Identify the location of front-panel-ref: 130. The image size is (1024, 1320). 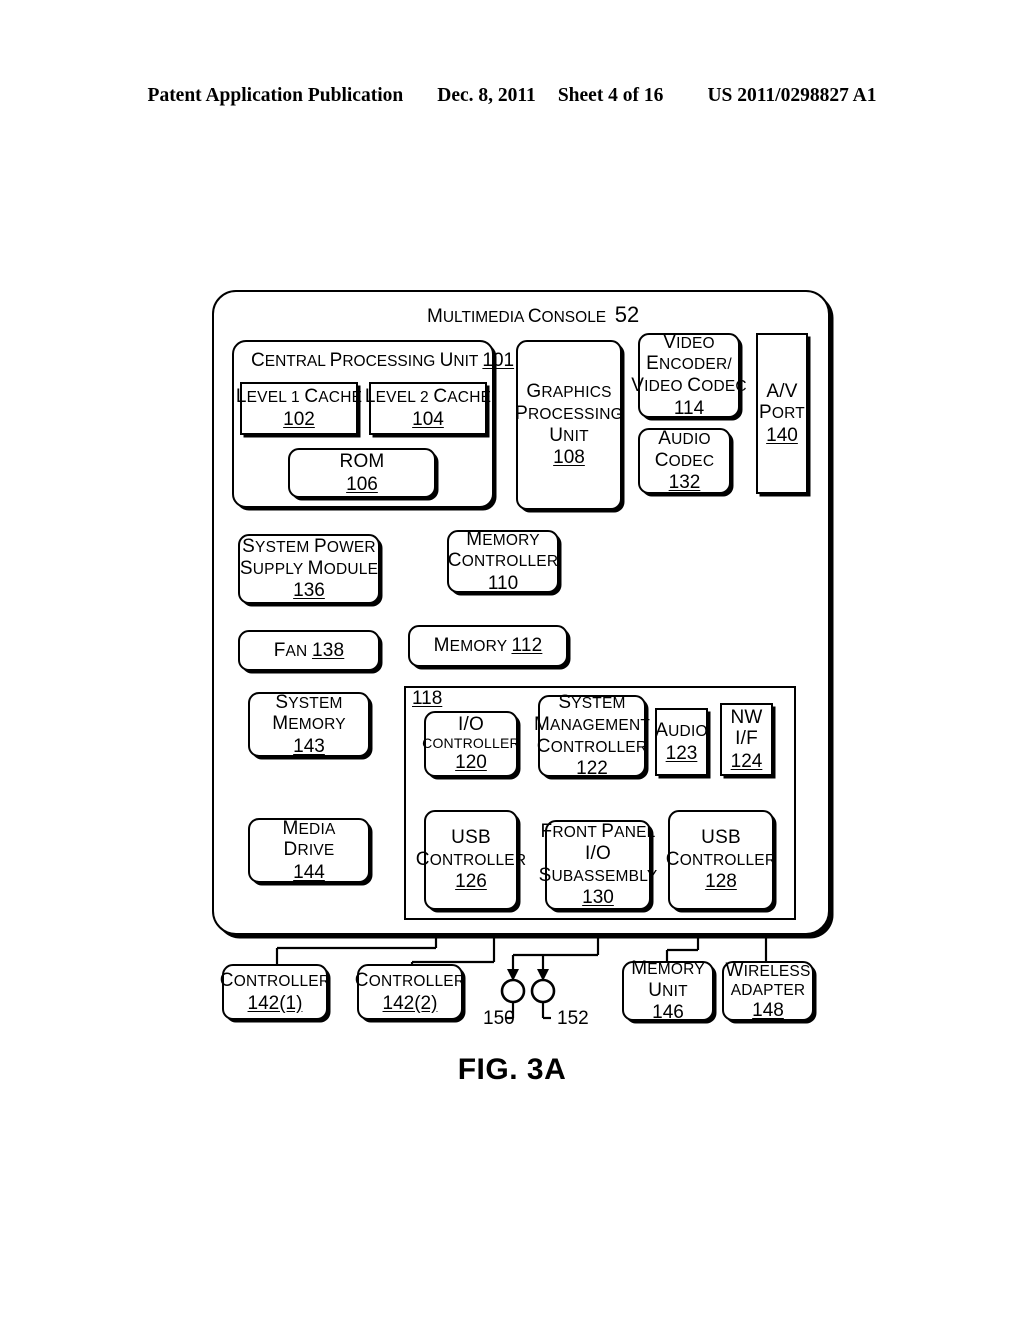
(598, 898).